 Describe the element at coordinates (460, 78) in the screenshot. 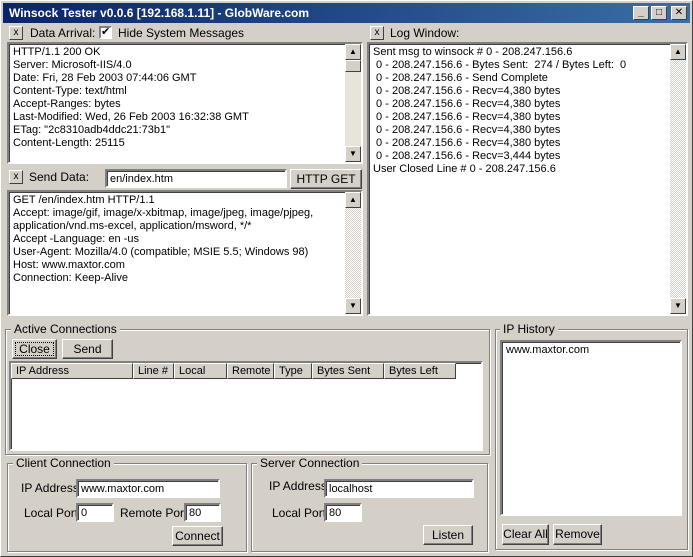

I see `log-line: 0 - 208.247.156.6 - Send Complete` at that location.